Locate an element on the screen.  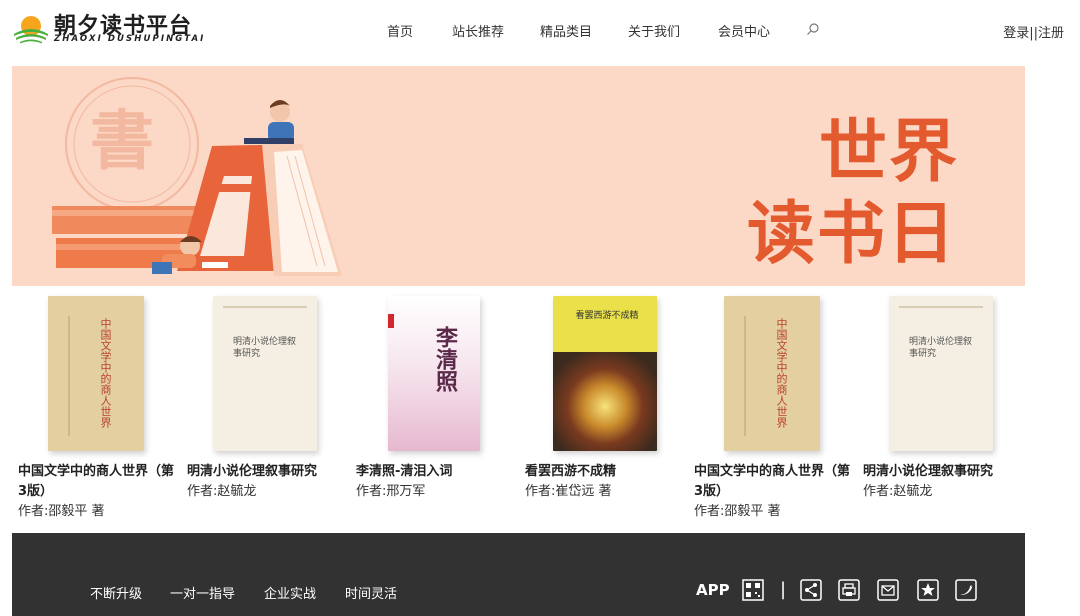
book-title: 李清照-清泪入词 is located at coordinates (435, 472).